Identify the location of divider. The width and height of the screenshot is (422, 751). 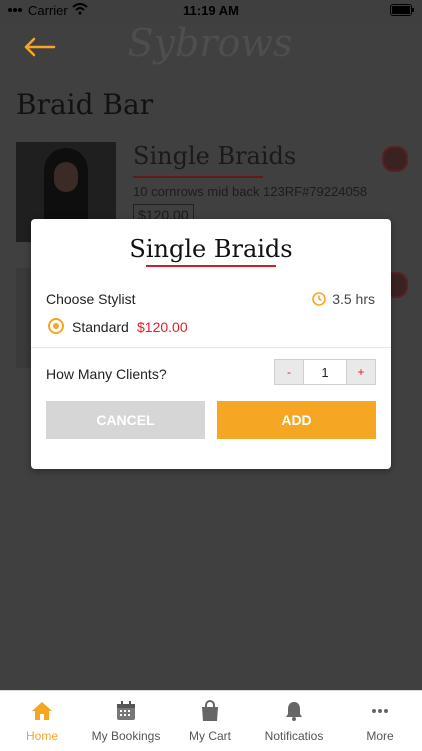
(211, 347).